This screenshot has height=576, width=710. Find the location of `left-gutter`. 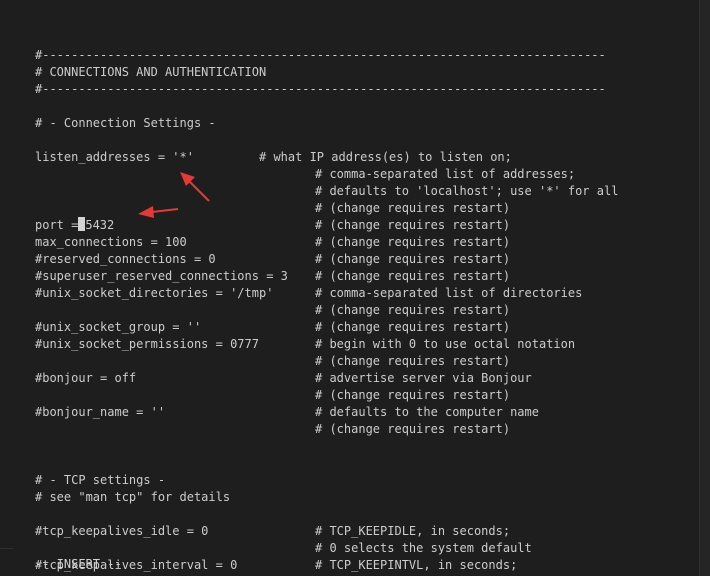

left-gutter is located at coordinates (7, 288).